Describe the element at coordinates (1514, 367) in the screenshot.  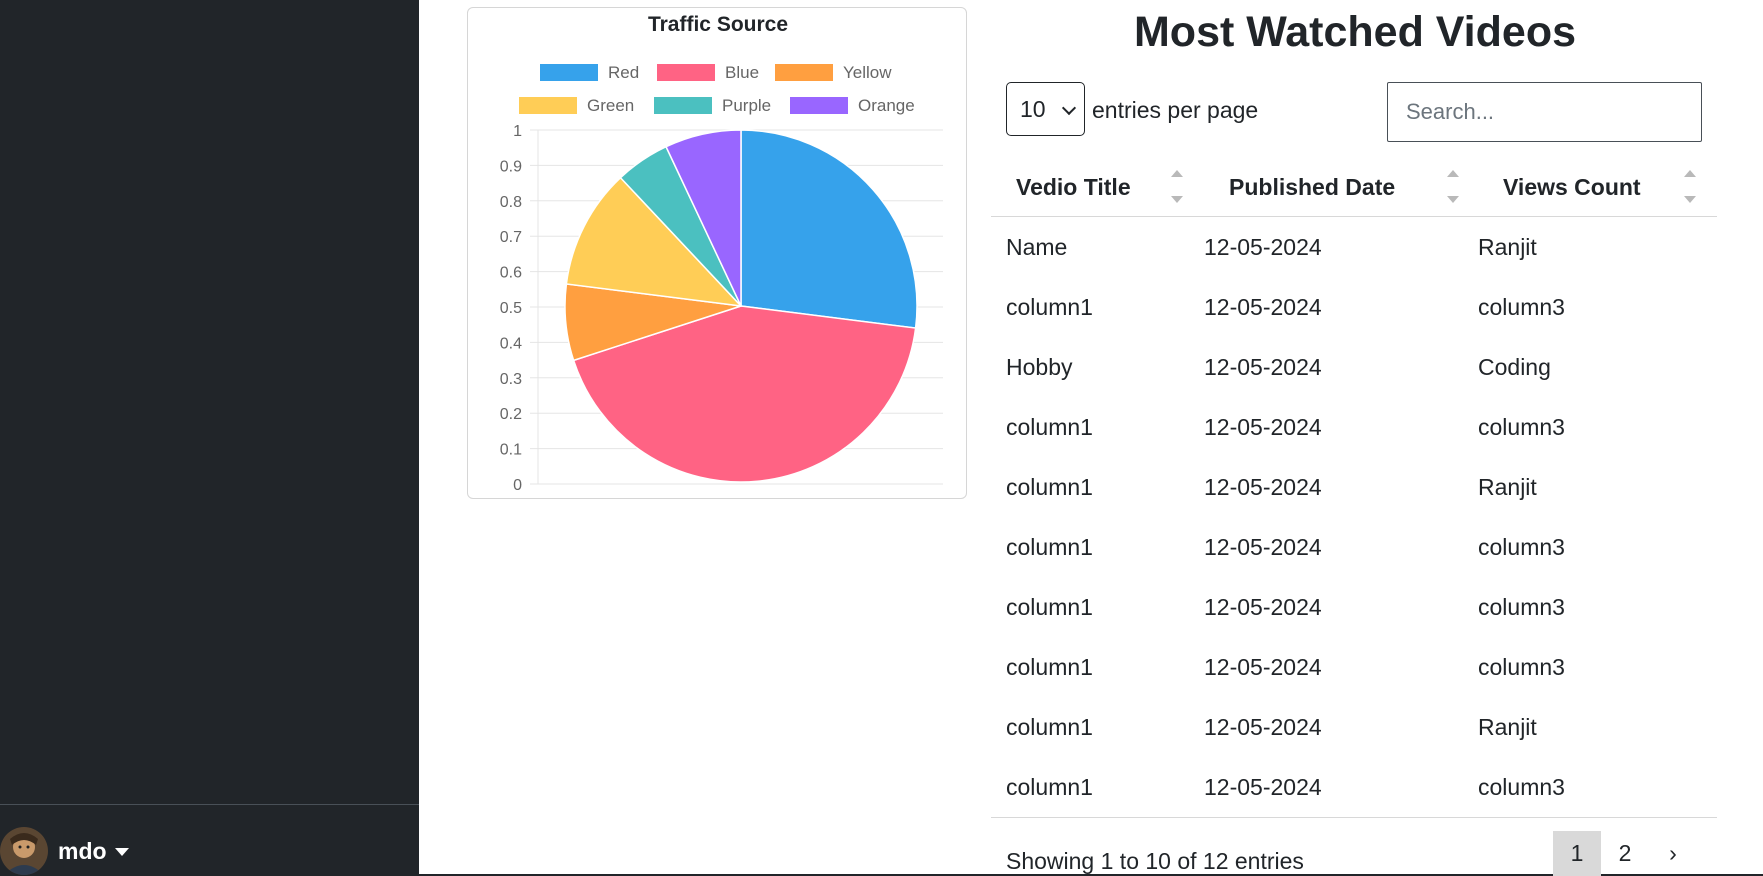
I see `table-cell: Coding` at that location.